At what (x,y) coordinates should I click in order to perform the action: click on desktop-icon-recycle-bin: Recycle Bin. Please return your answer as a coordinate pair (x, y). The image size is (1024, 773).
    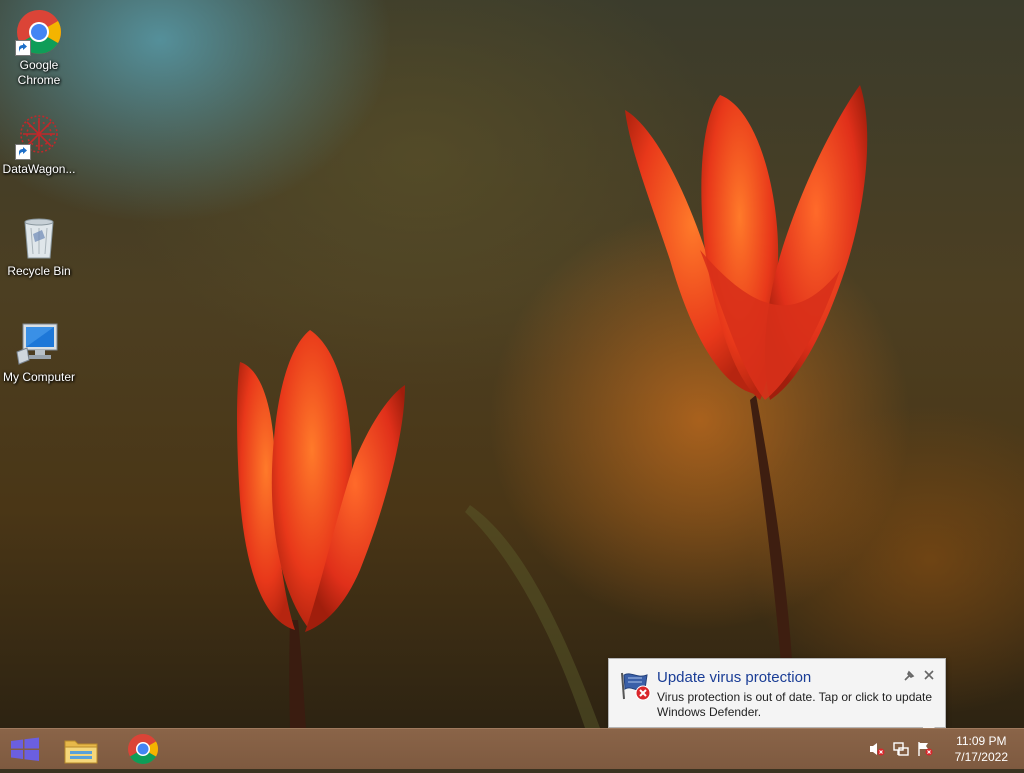
    Looking at the image, I should click on (39, 246).